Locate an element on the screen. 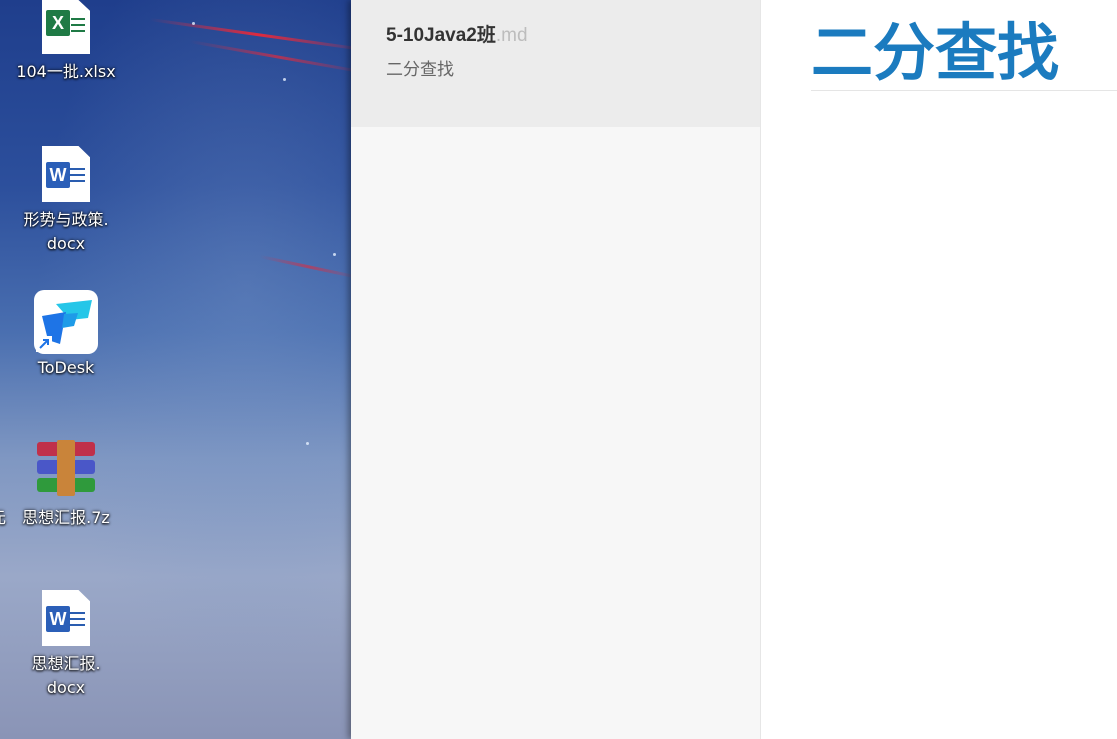 This screenshot has height=739, width=1117. file-list-item: 5-10Java2班.md 二分查找 is located at coordinates (555, 63).